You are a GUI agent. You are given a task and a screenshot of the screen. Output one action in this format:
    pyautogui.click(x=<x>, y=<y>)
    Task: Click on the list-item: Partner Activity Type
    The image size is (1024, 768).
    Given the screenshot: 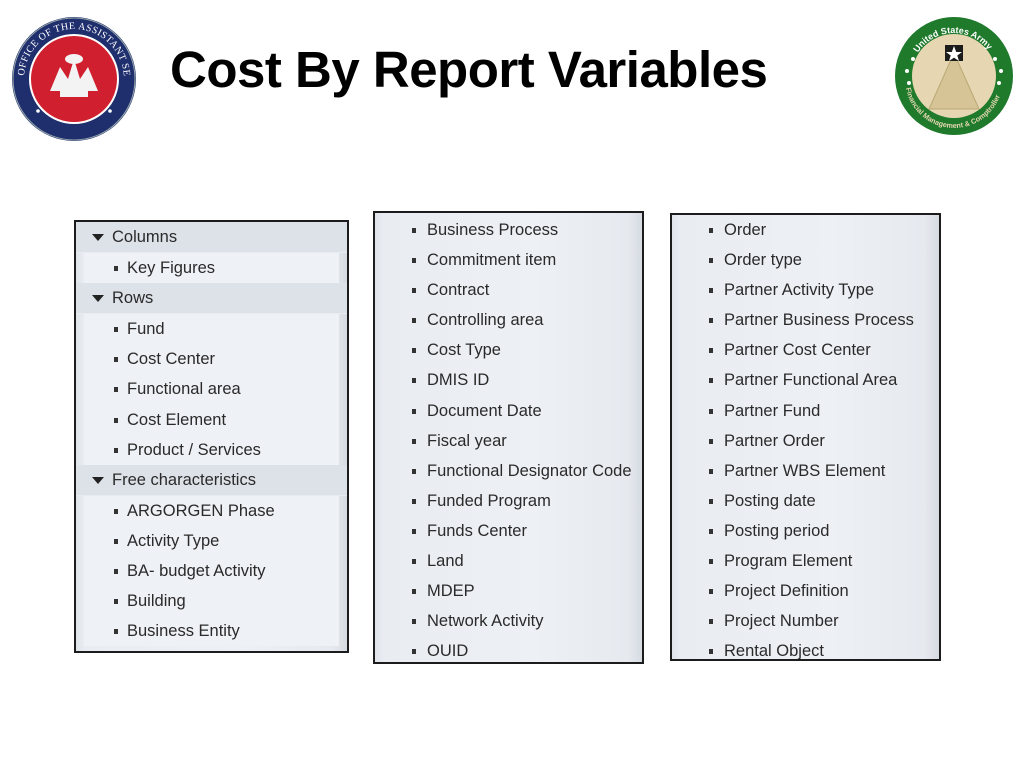 What is the action you would take?
    pyautogui.click(x=805, y=290)
    